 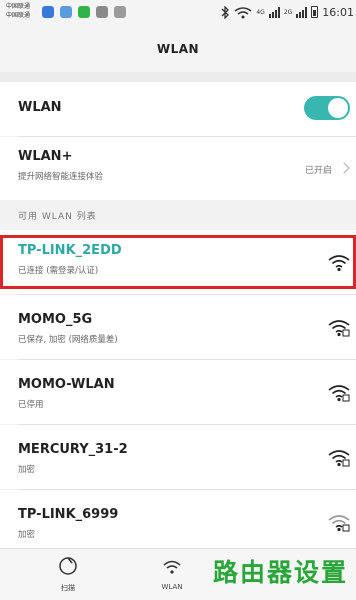 I want to click on network-ssid: TP-LINK_6999, so click(x=68, y=514).